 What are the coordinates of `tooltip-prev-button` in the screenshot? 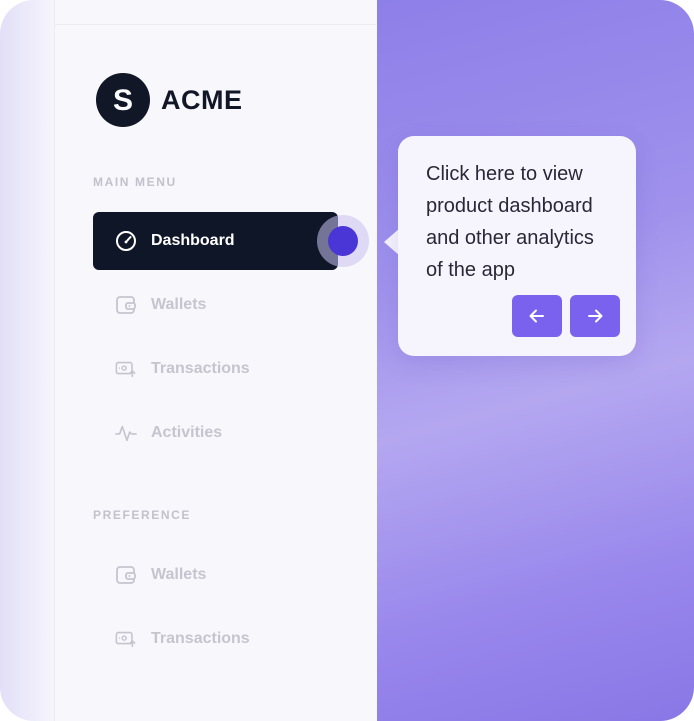 It's located at (537, 316).